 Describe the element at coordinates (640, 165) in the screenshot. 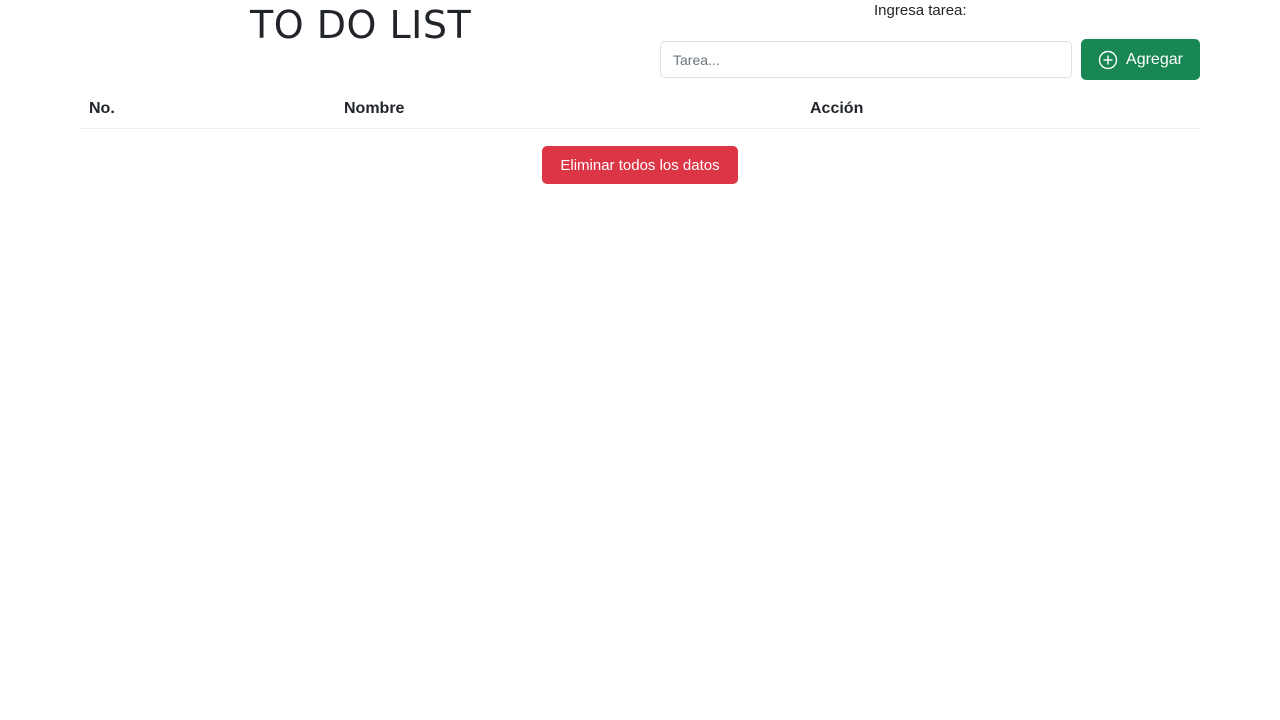

I see `delete-all-button: Eliminar todos los datos` at that location.